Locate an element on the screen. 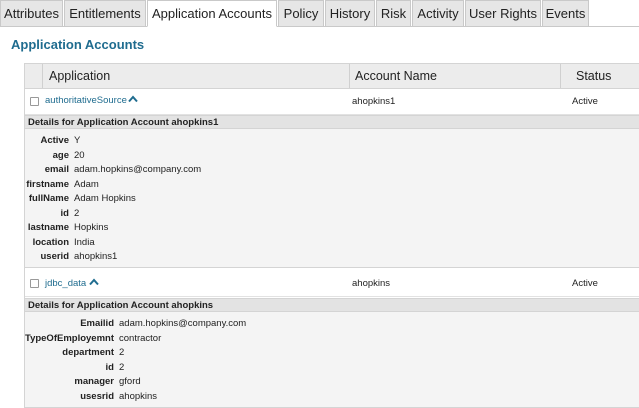 This screenshot has width=639, height=408. details-header: Details for Application Account ahopkins is located at coordinates (332, 305).